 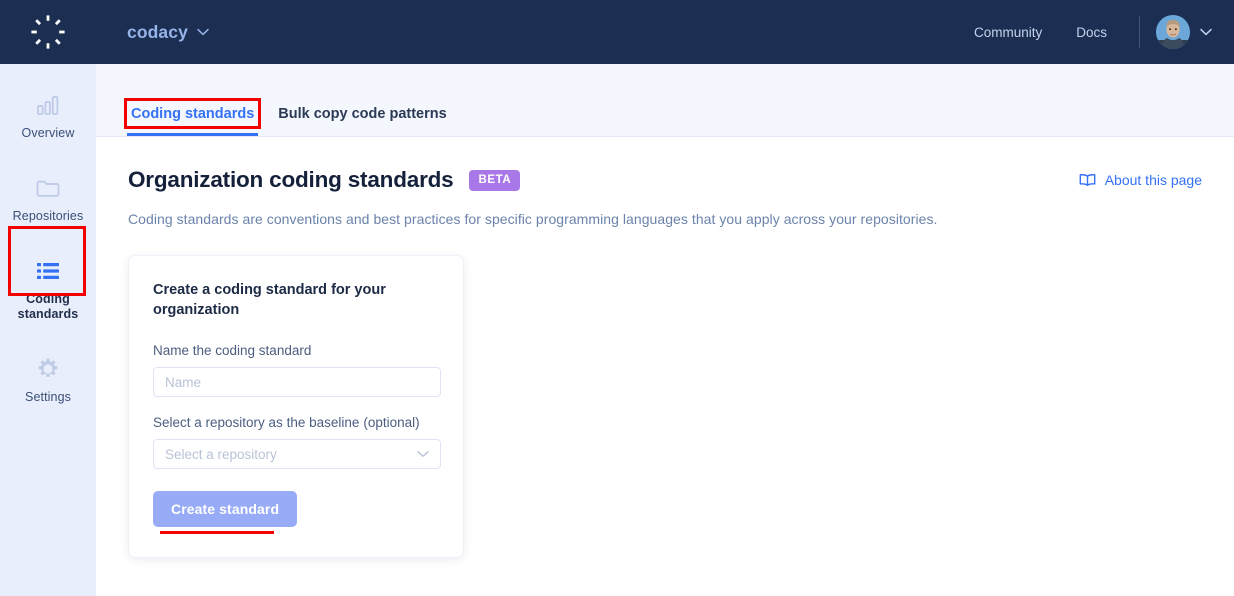 I want to click on tab-coding-standards: Coding standards, so click(x=193, y=116).